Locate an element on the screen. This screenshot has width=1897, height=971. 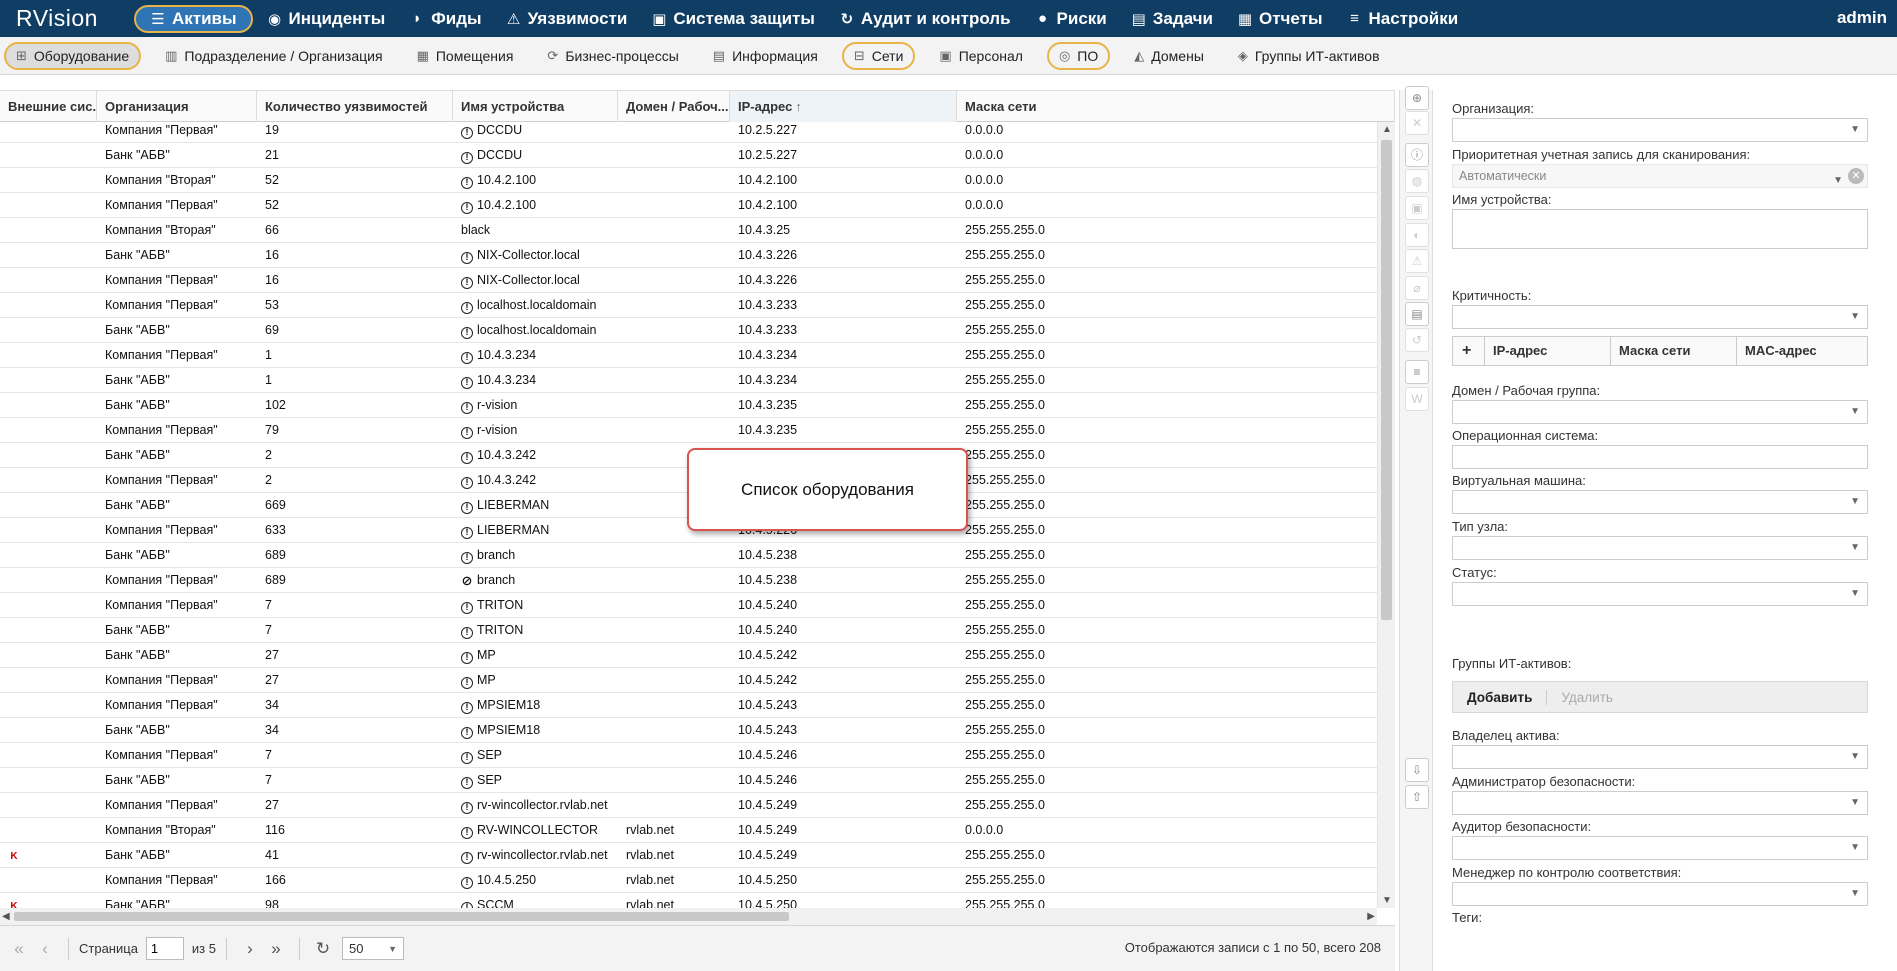
nav-item-2: ◗ Фиды is located at coordinates (445, 19).